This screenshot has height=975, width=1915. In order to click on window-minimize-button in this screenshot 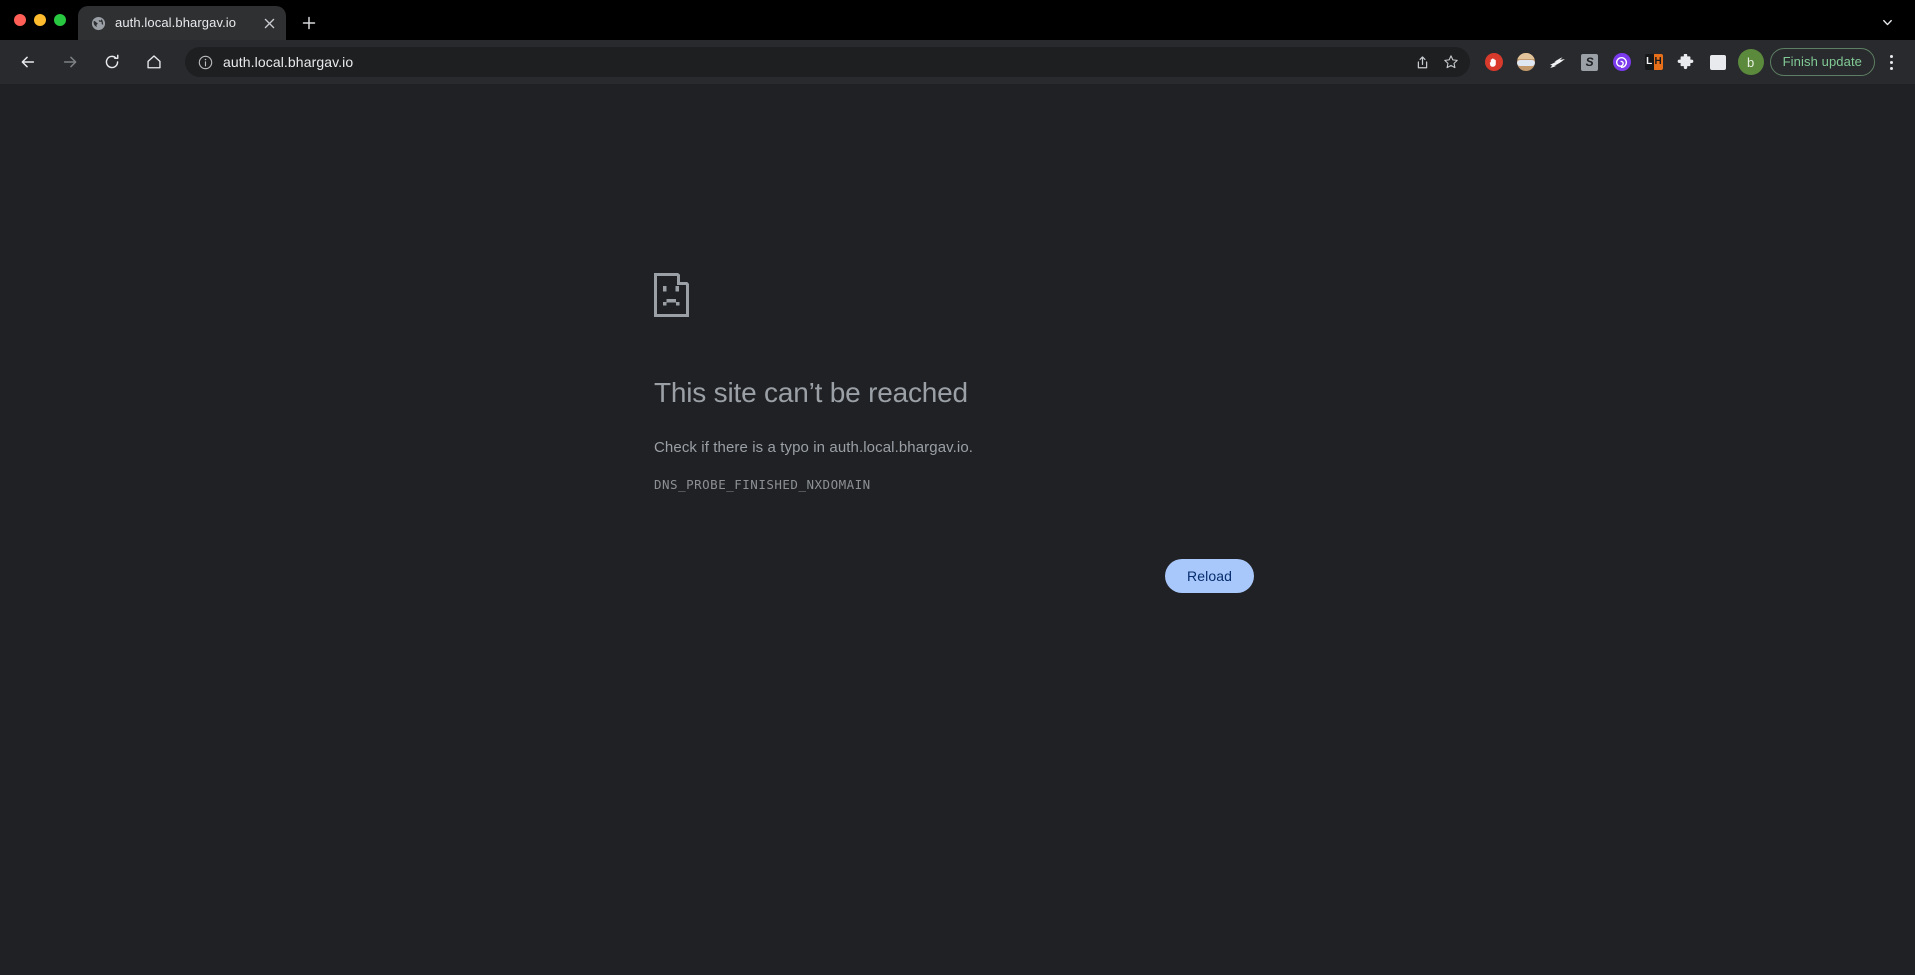, I will do `click(40, 20)`.